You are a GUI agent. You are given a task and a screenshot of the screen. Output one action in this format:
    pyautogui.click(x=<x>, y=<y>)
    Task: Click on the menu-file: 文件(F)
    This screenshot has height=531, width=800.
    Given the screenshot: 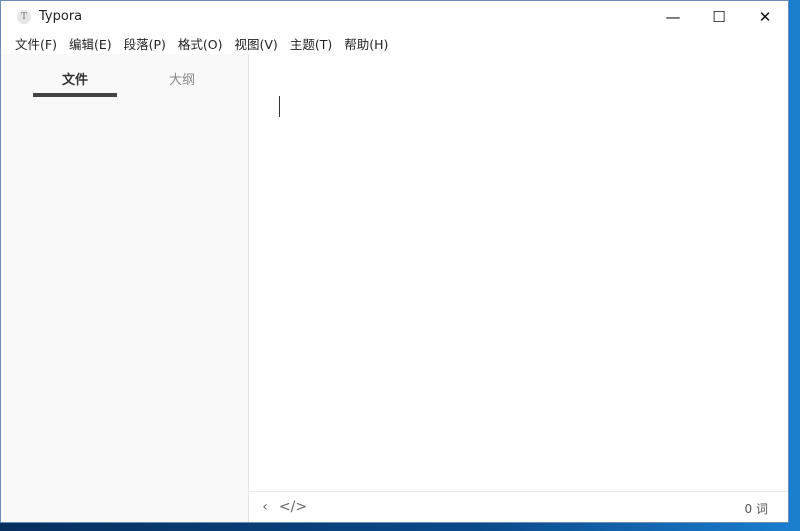 What is the action you would take?
    pyautogui.click(x=36, y=43)
    